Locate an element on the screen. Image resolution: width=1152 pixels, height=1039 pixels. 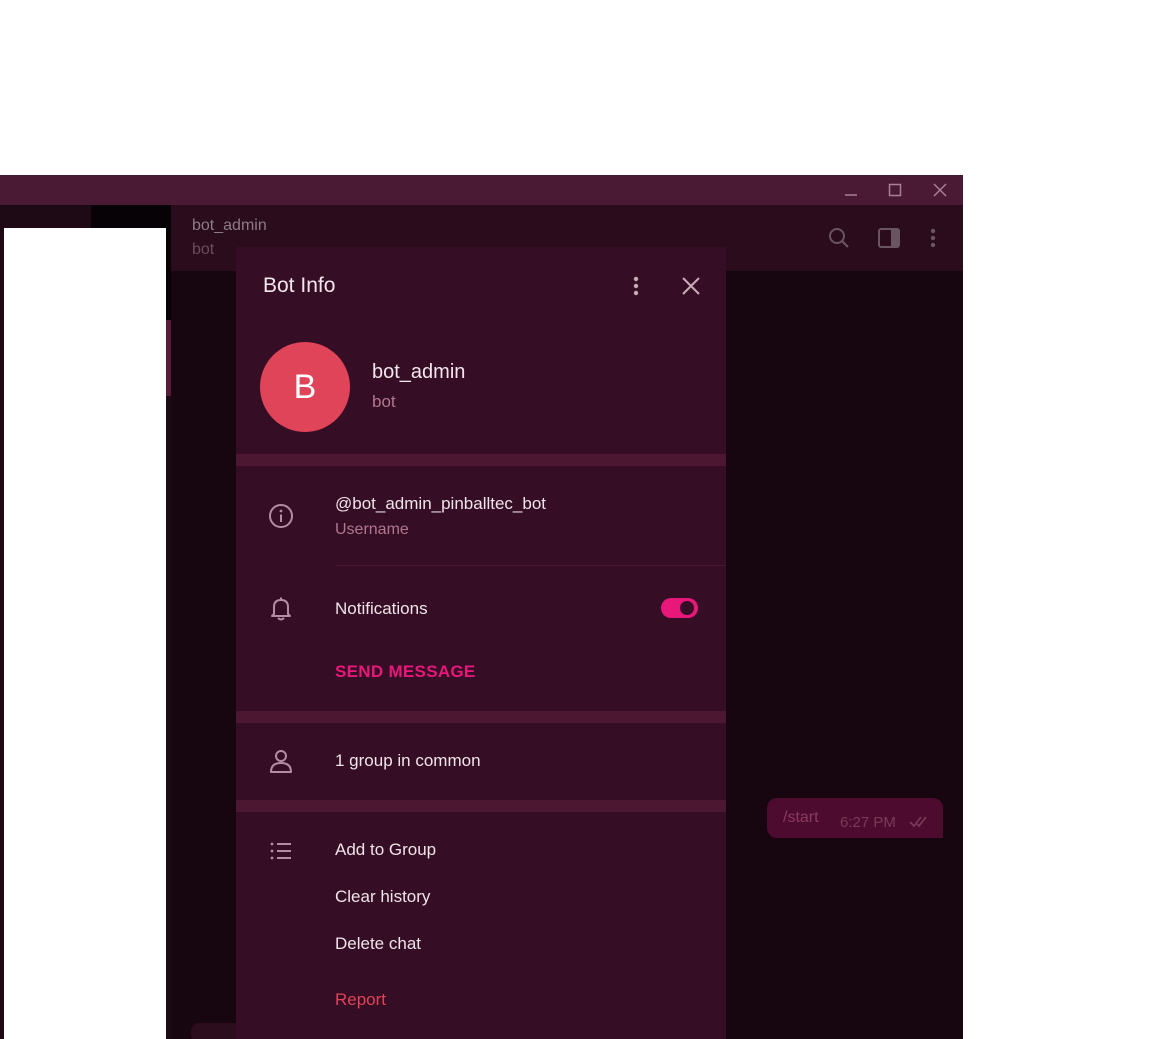
search-icon is located at coordinates (839, 238).